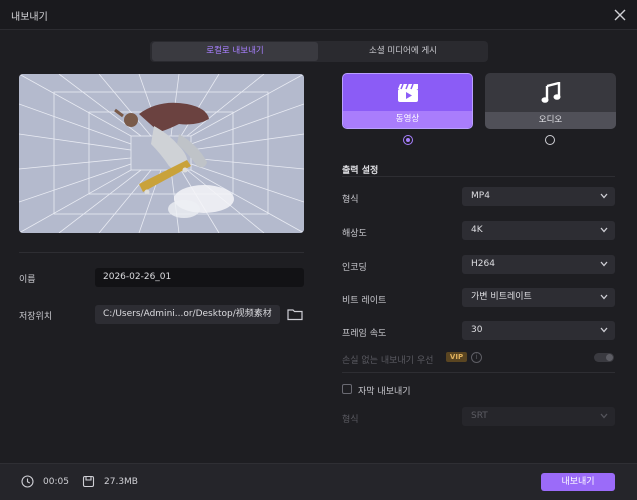 The height and width of the screenshot is (500, 637). I want to click on subtitle-format-value: SRT, so click(479, 416).